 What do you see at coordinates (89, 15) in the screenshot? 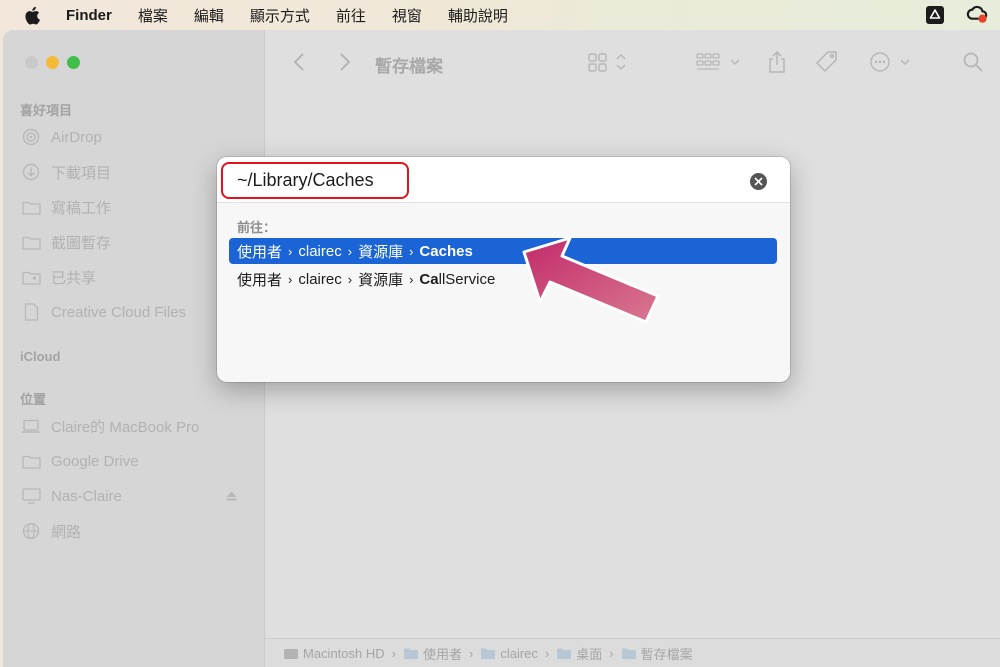
I see `menu-finder: Finder` at bounding box center [89, 15].